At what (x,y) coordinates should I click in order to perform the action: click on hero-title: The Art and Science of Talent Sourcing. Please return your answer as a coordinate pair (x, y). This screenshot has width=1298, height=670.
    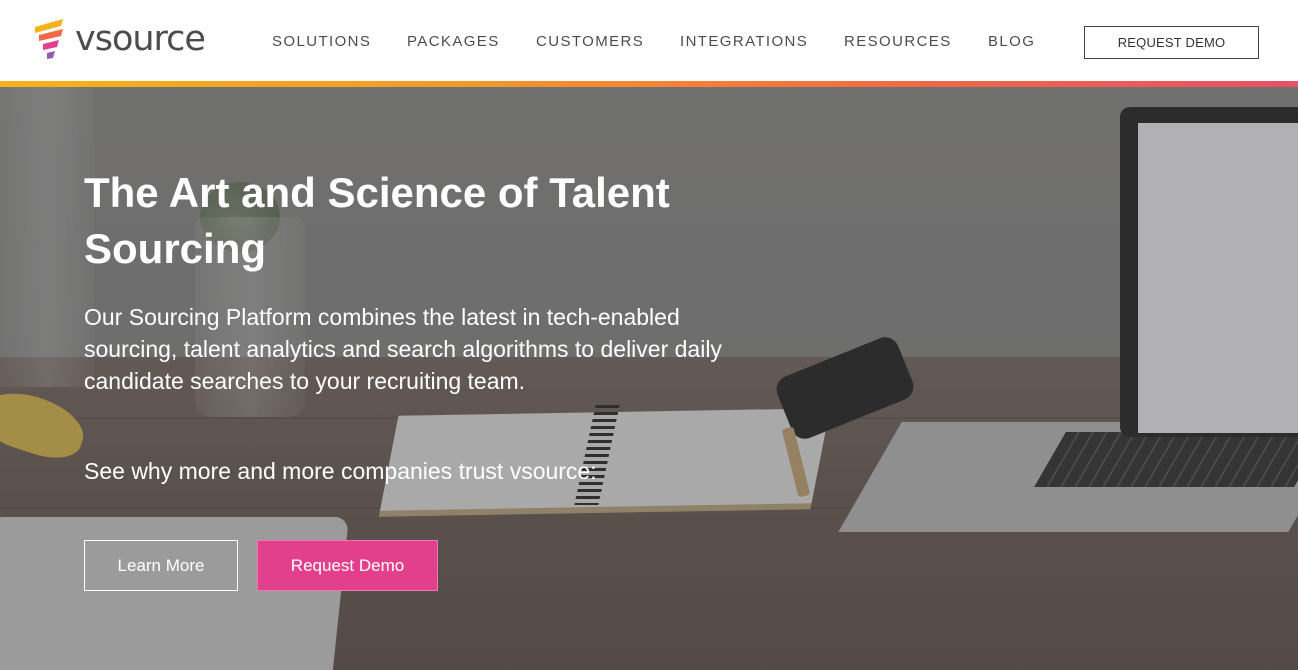
    Looking at the image, I should click on (377, 220).